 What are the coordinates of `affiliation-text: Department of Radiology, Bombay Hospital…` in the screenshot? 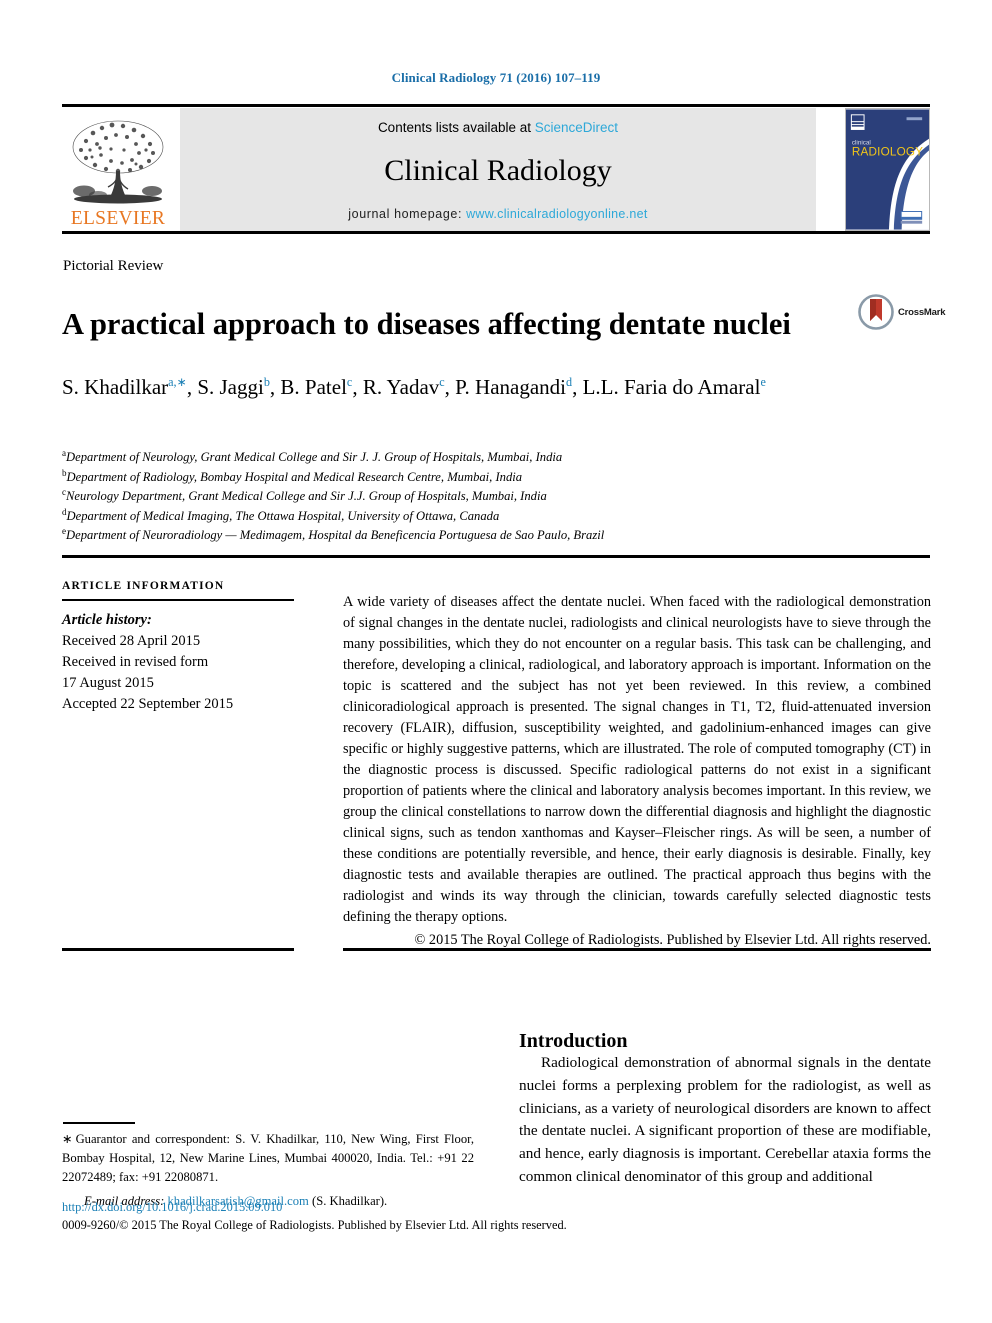 It's located at (294, 476).